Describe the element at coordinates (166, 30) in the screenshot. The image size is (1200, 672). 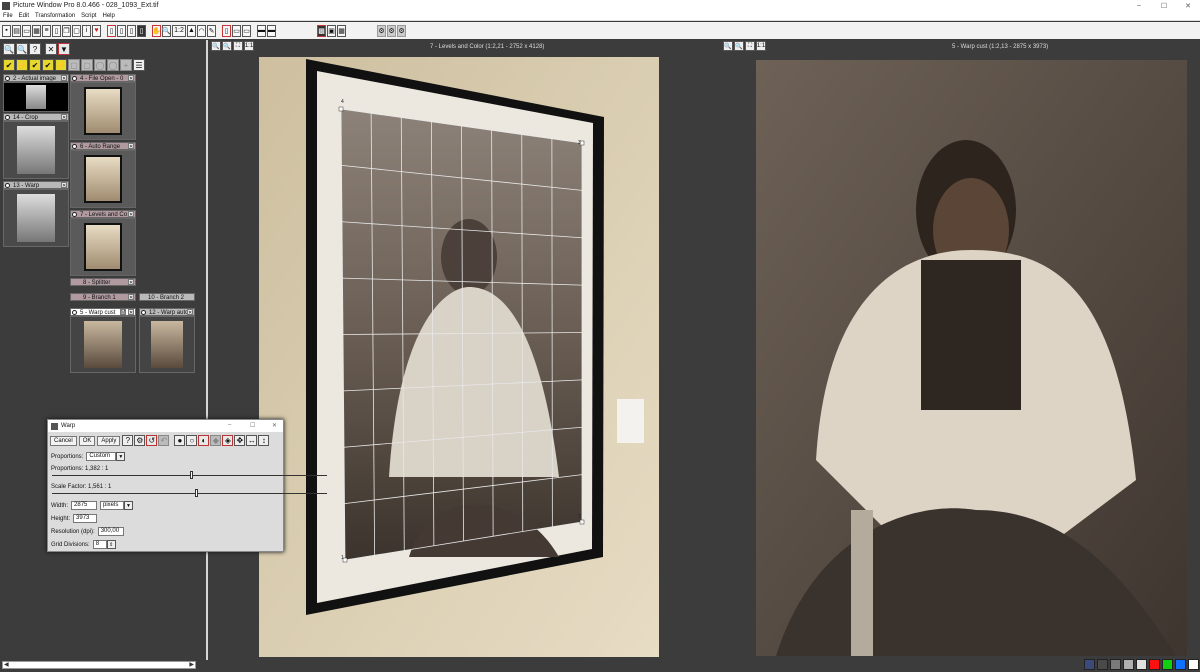
I see `zoom-icon: 🔍` at that location.